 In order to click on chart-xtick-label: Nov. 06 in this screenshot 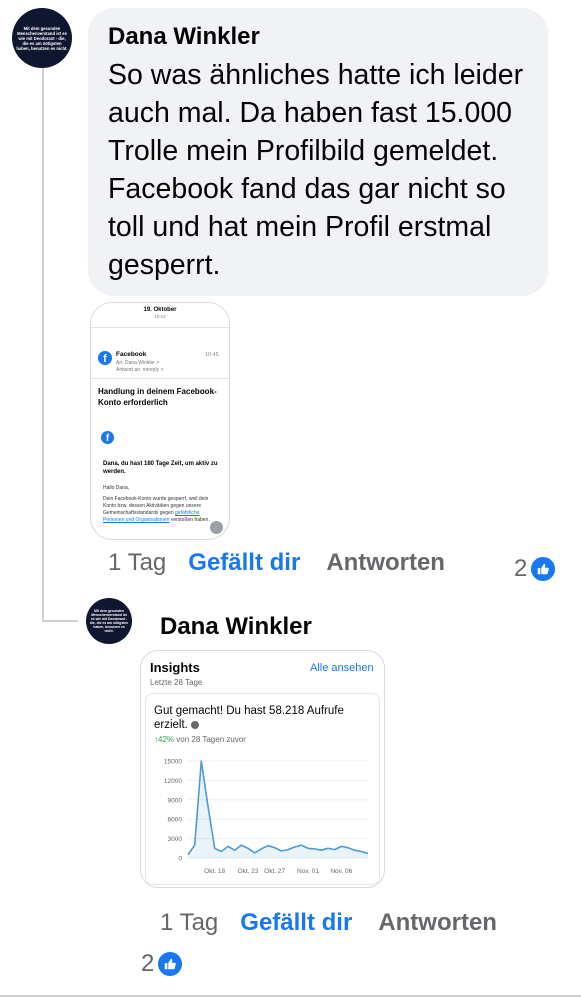, I will do `click(341, 871)`.